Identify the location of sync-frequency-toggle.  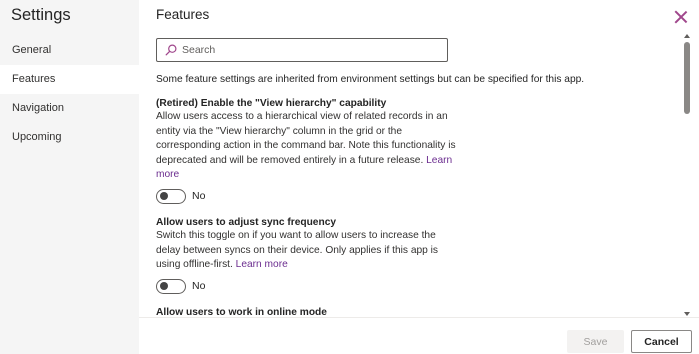
(171, 286).